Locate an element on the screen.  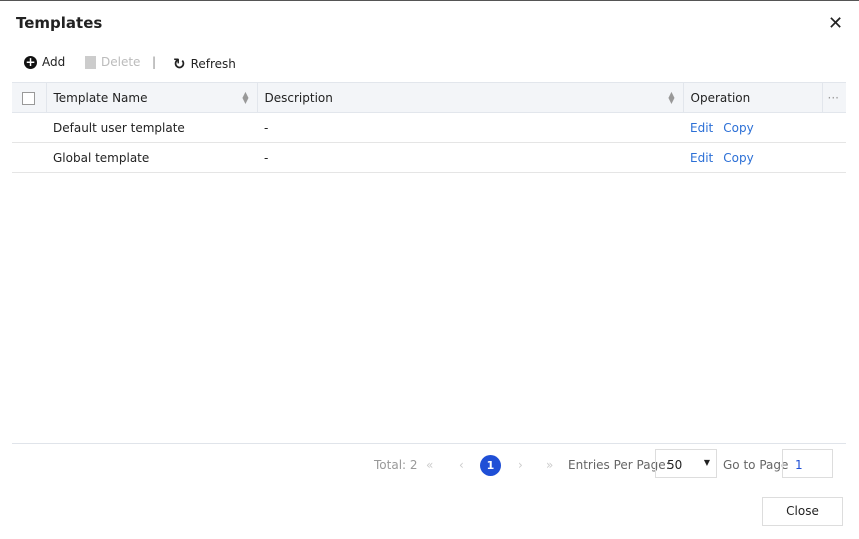
refresh-label: Refresh is located at coordinates (213, 64).